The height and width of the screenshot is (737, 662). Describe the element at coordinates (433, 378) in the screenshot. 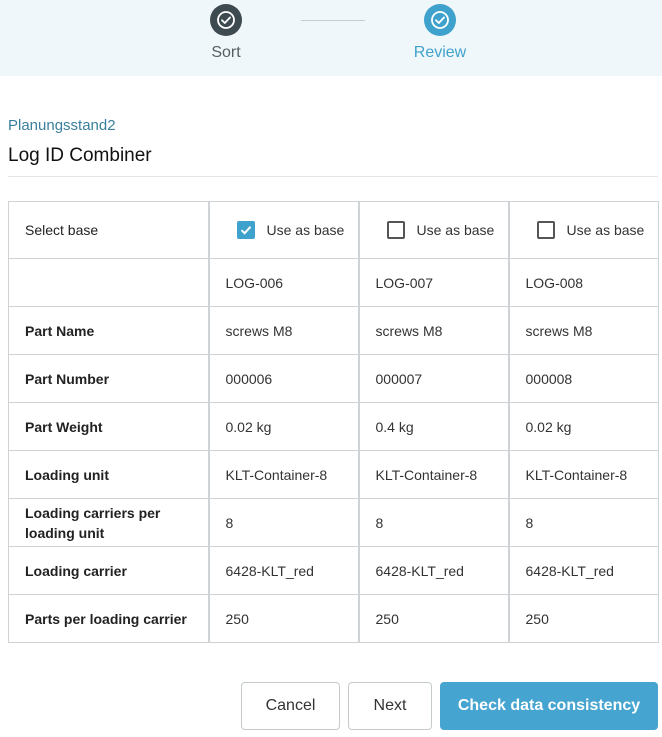

I see `table-cell: 000007` at that location.